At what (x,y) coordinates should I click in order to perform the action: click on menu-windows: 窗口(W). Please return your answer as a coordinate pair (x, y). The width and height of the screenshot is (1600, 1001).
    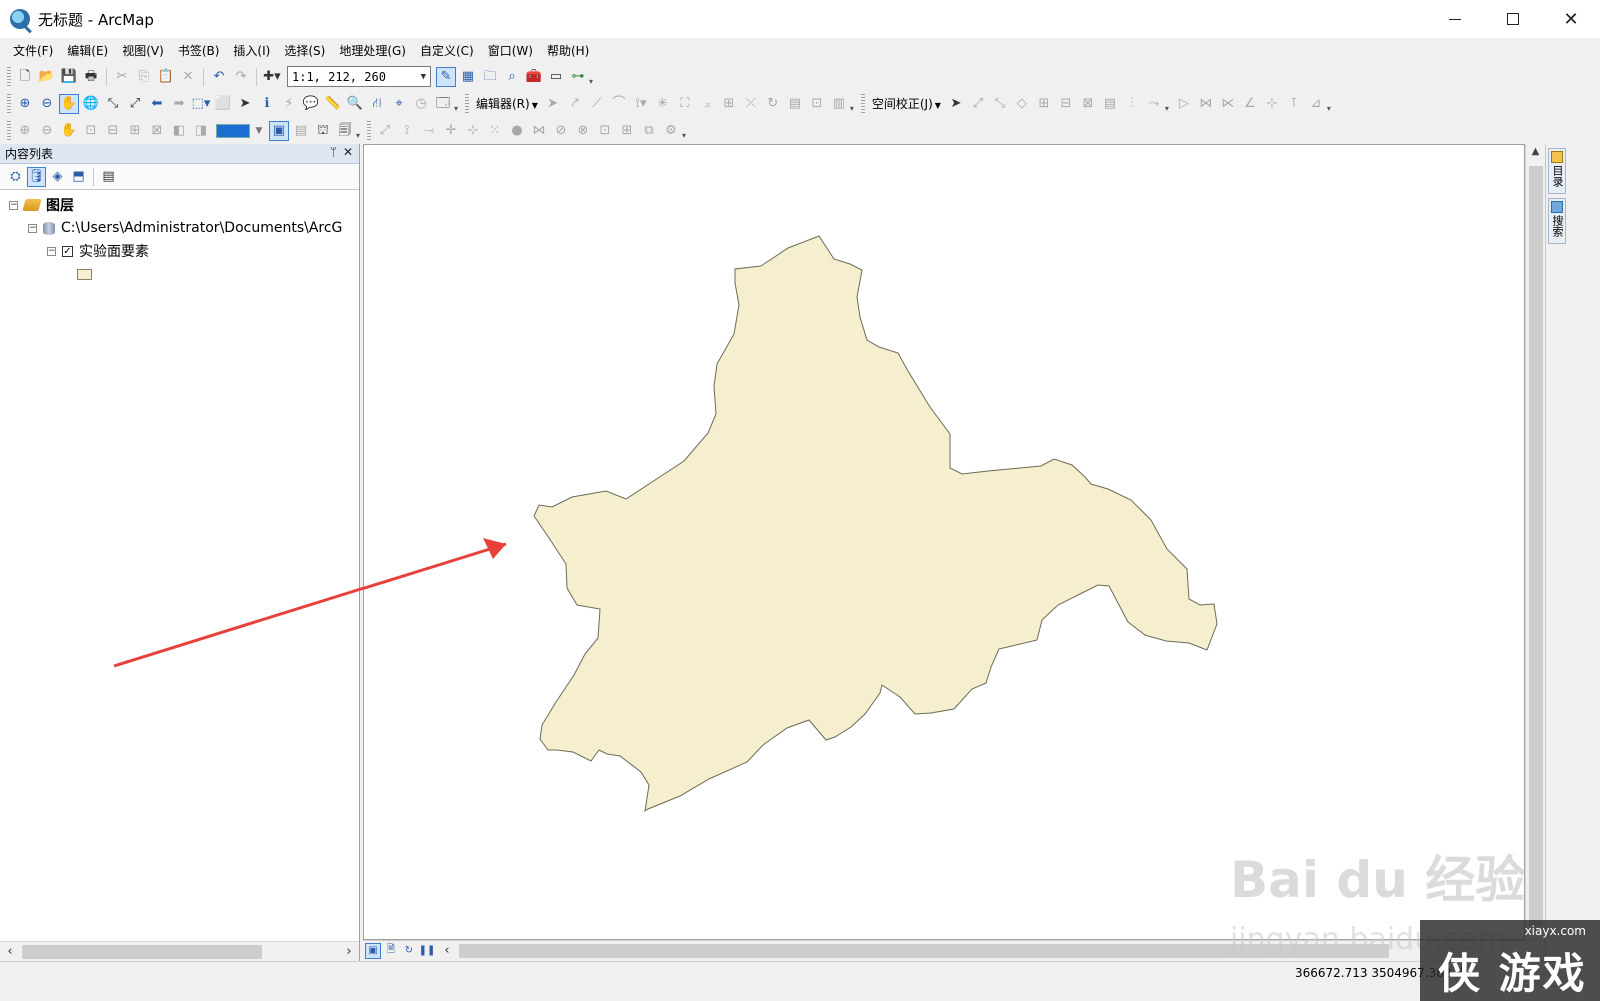
    Looking at the image, I should click on (510, 50).